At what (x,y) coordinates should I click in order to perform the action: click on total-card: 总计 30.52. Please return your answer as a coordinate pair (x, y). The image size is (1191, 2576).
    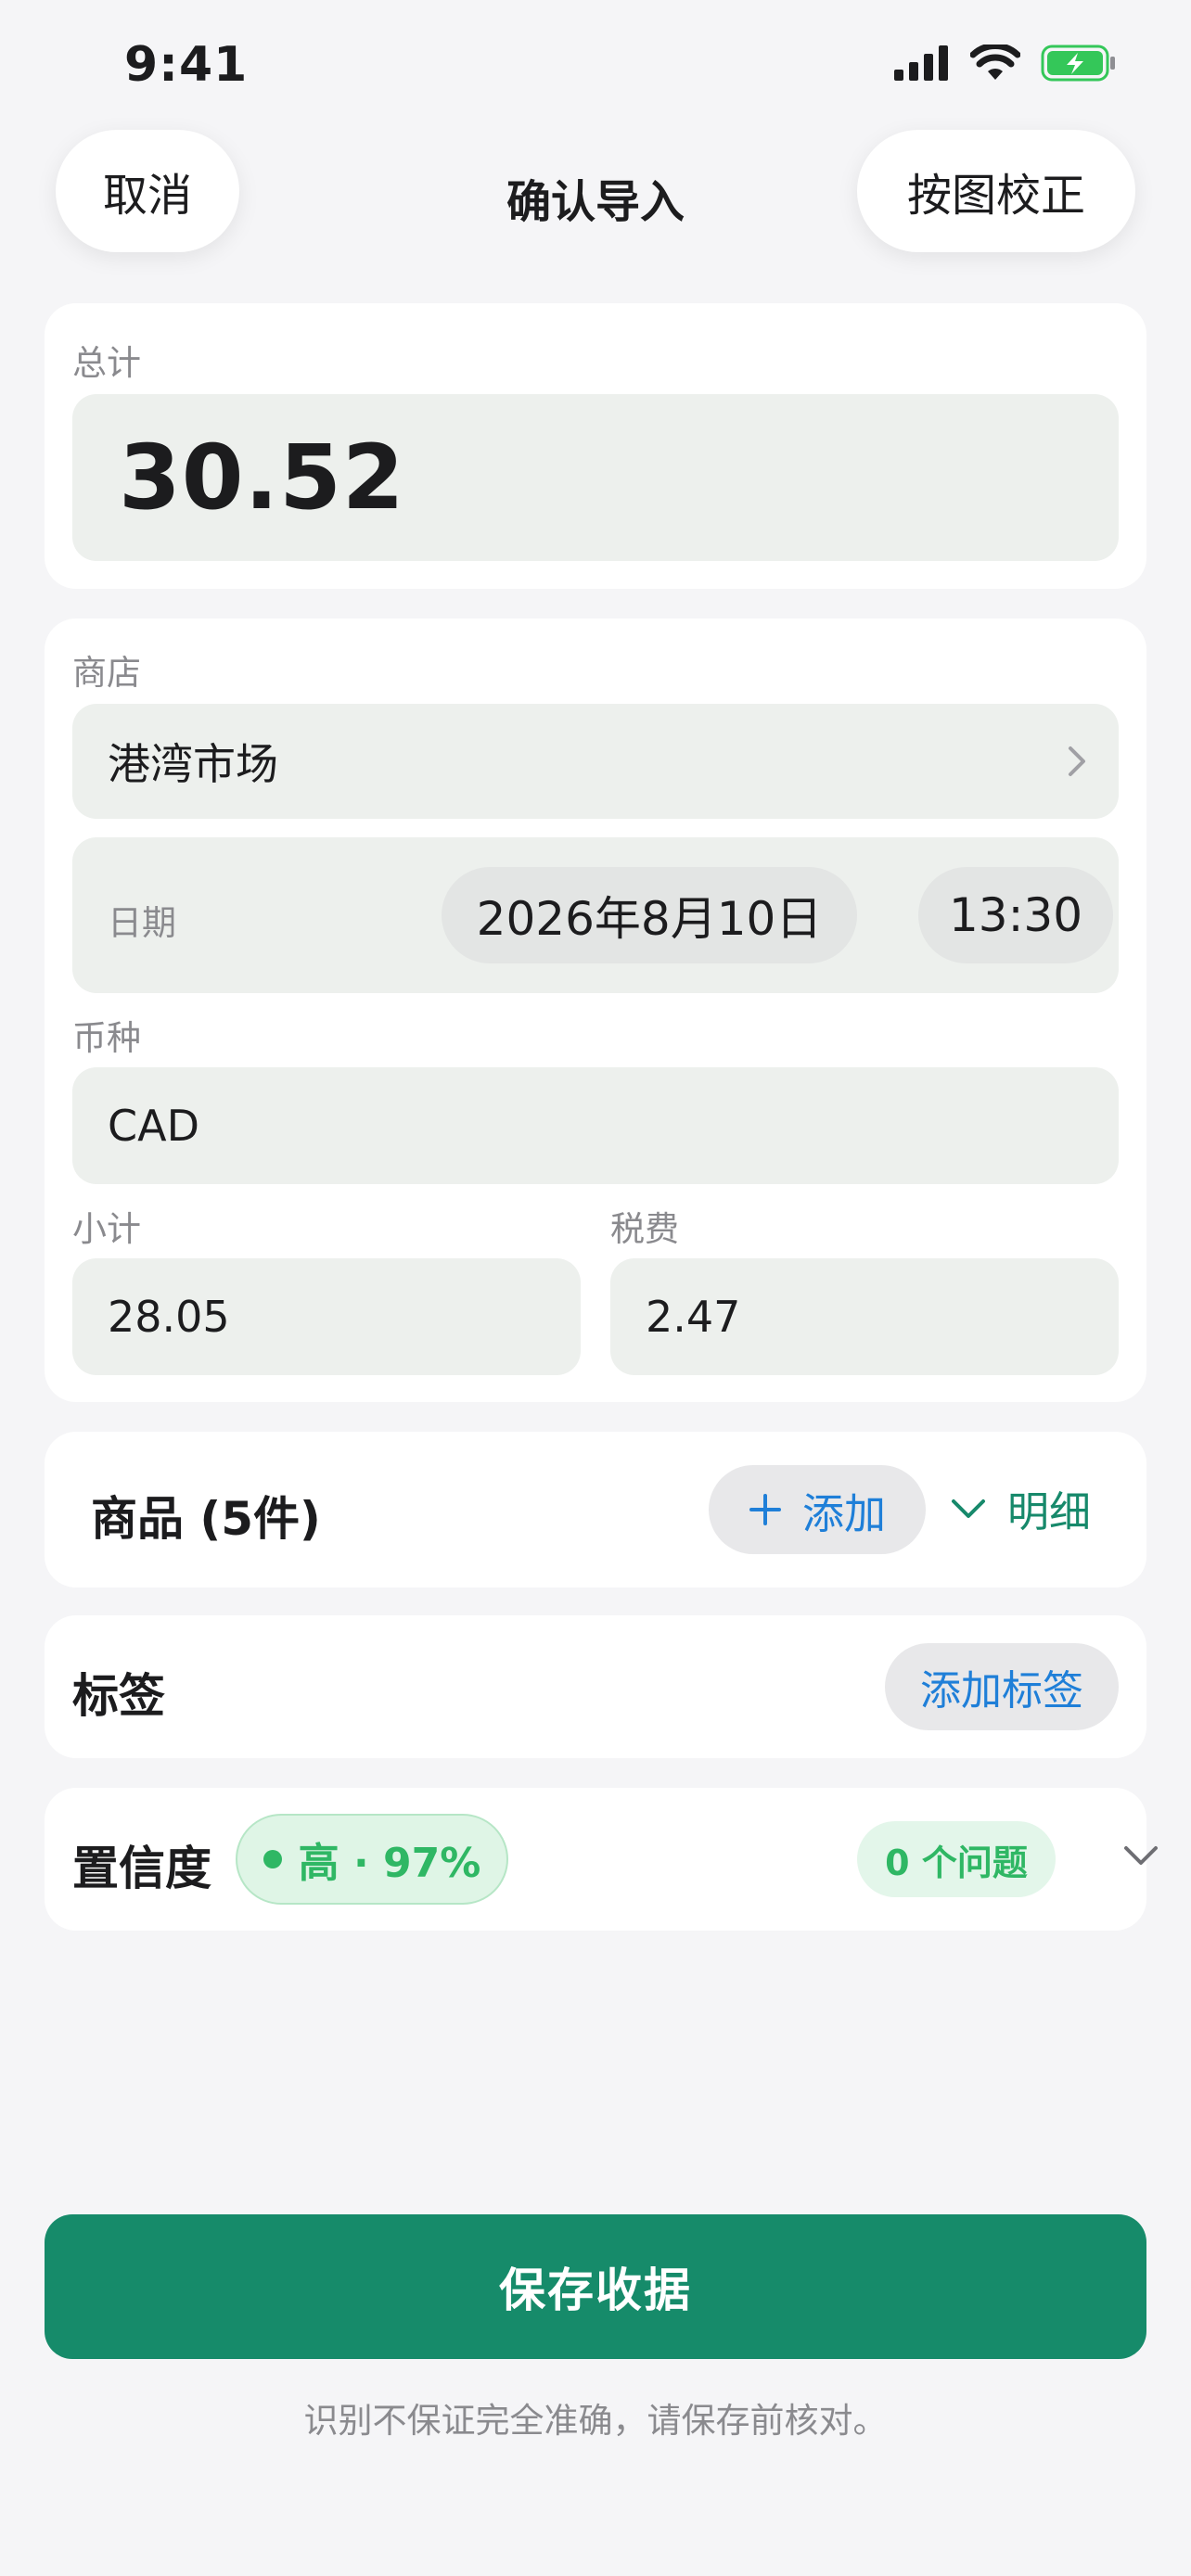
    Looking at the image, I should click on (595, 446).